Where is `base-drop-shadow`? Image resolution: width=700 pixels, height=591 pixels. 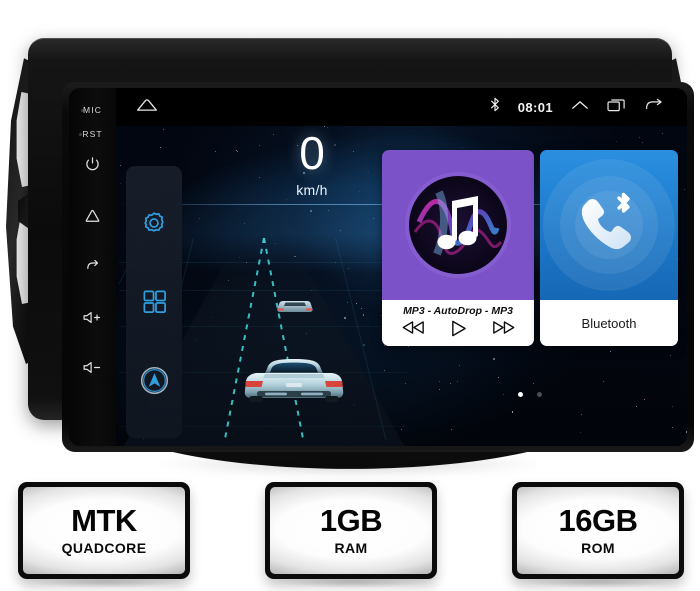
base-drop-shadow is located at coordinates (350, 466).